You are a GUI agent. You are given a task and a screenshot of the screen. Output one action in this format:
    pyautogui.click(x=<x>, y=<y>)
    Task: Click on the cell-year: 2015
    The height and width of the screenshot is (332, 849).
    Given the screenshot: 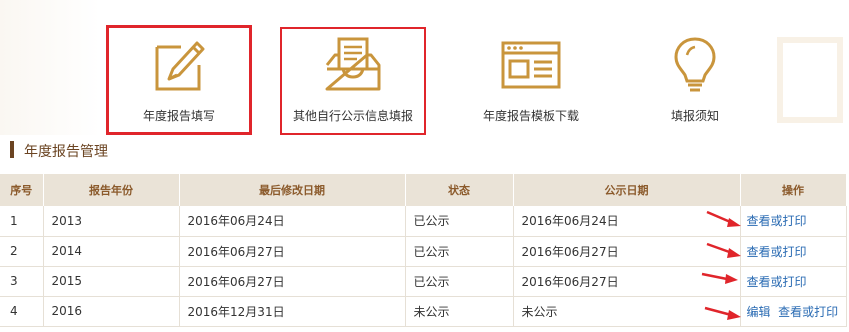 What is the action you would take?
    pyautogui.click(x=111, y=281)
    